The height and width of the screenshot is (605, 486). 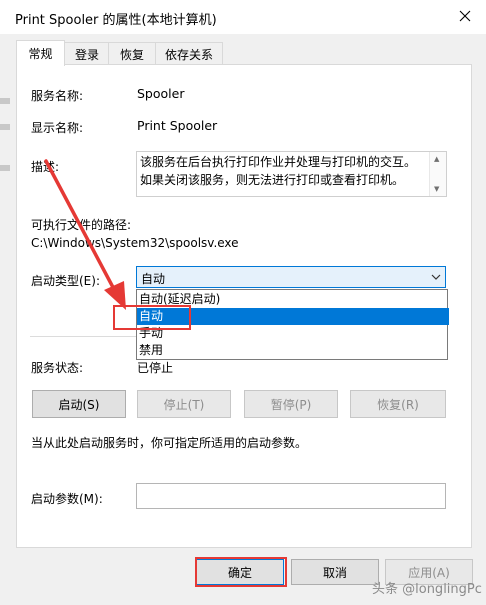 I want to click on scroll-up-icon: ▲, so click(x=436, y=159).